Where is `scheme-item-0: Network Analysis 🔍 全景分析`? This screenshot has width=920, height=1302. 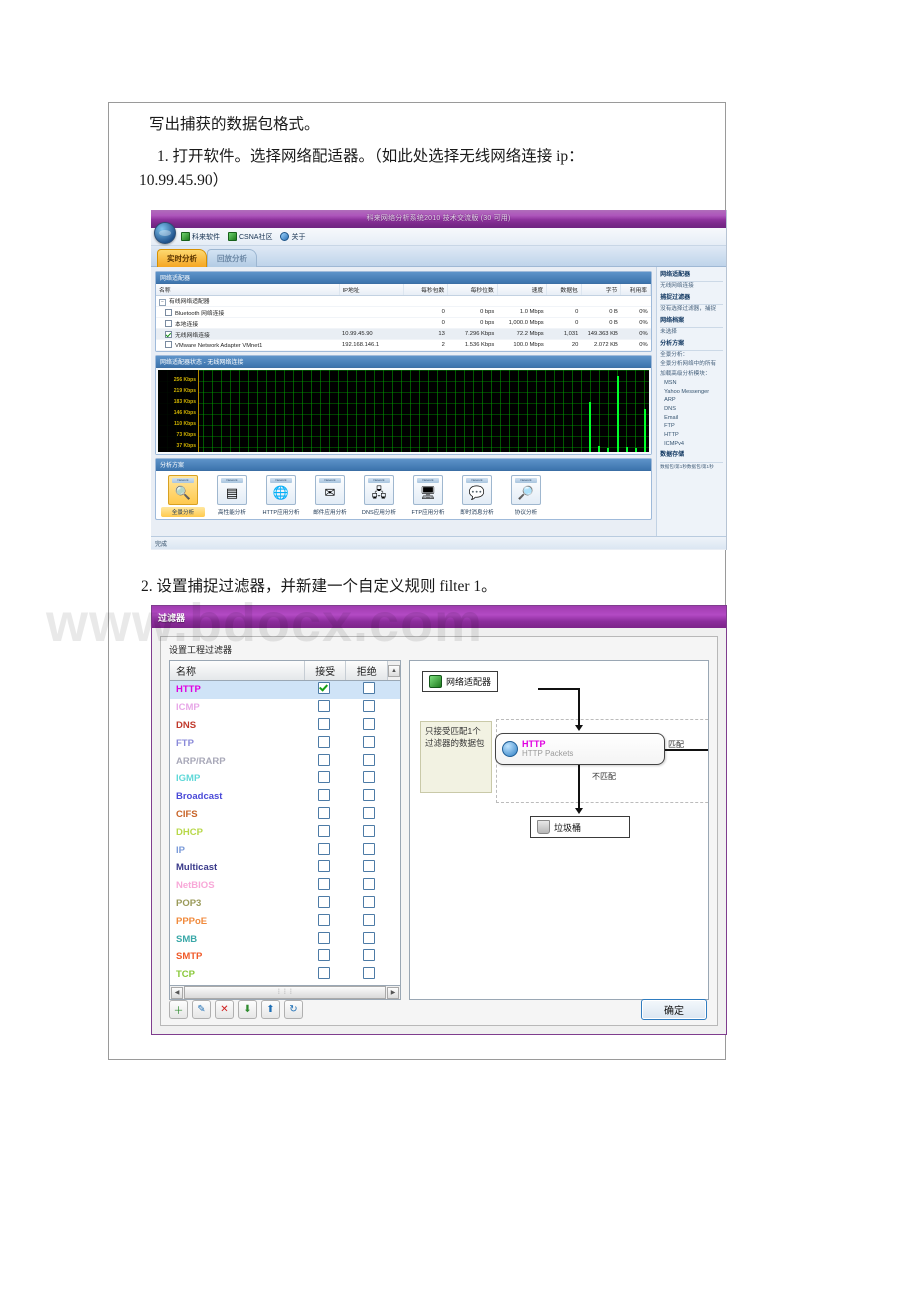 scheme-item-0: Network Analysis 🔍 全景分析 is located at coordinates (183, 496).